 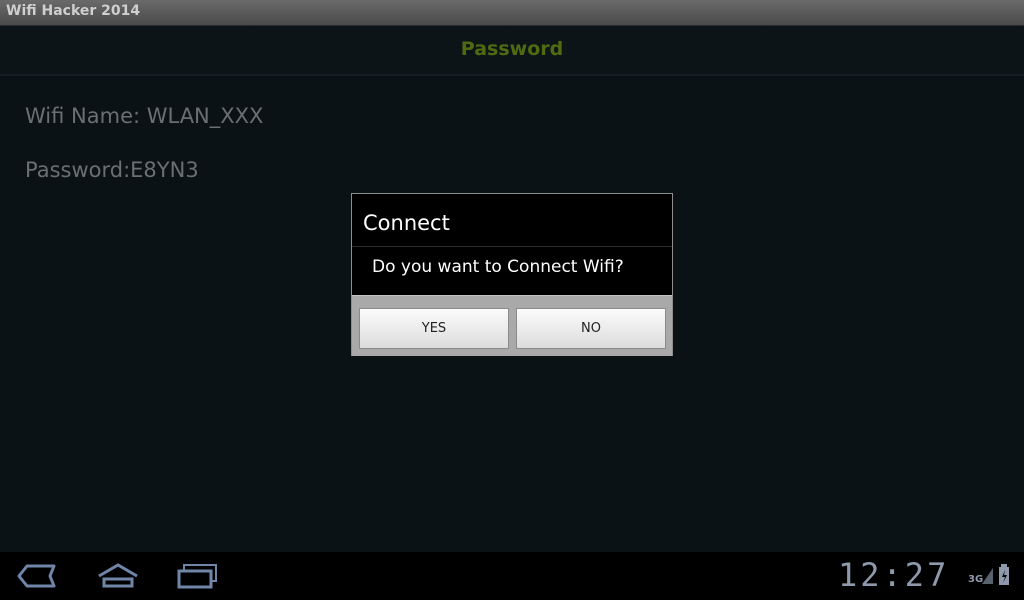 I want to click on dialog-divider, so click(x=512, y=246).